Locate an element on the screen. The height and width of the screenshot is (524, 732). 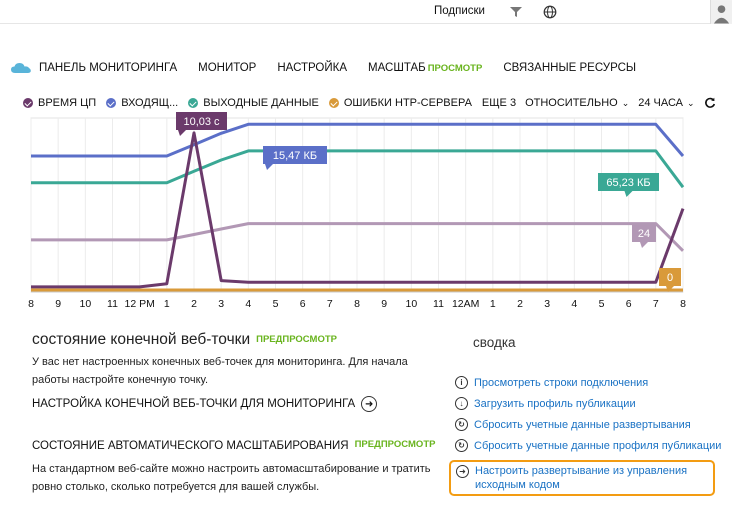
callout-label: 10,03 с is located at coordinates (201, 122).